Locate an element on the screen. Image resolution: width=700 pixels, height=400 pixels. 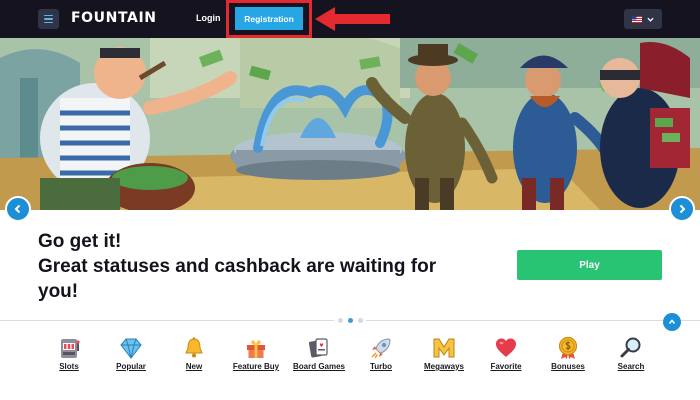
category-turbo: Turbo is located at coordinates (381, 353).